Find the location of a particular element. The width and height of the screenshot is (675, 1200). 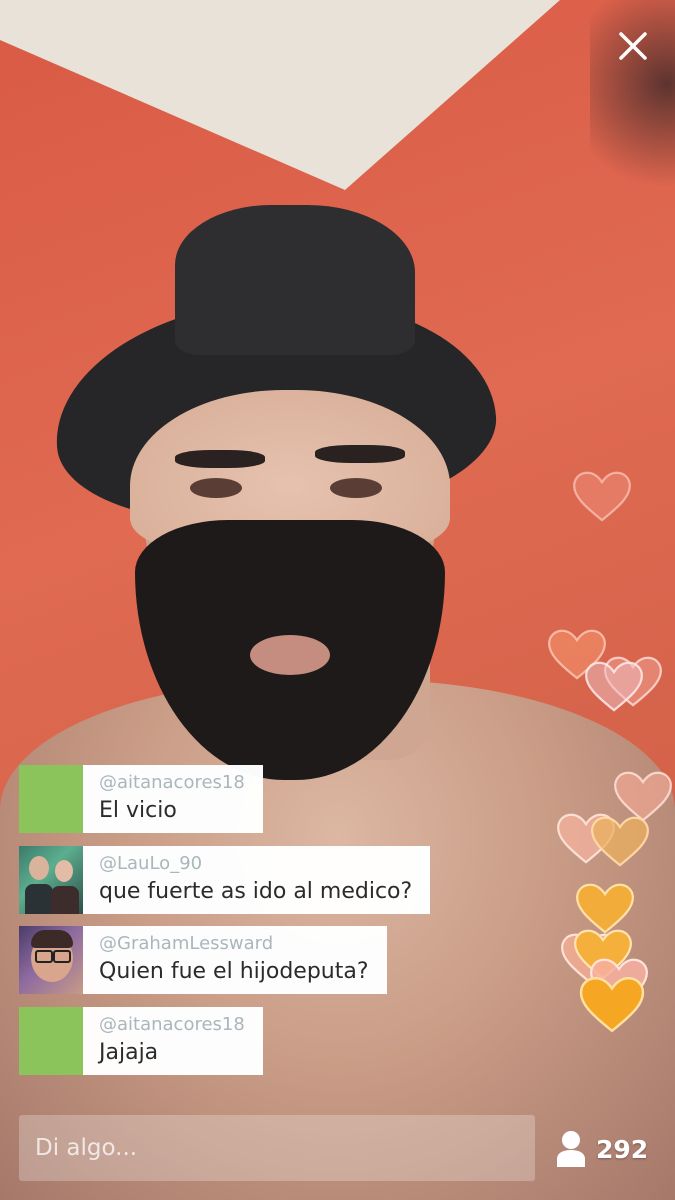

comment-input is located at coordinates (277, 1148).